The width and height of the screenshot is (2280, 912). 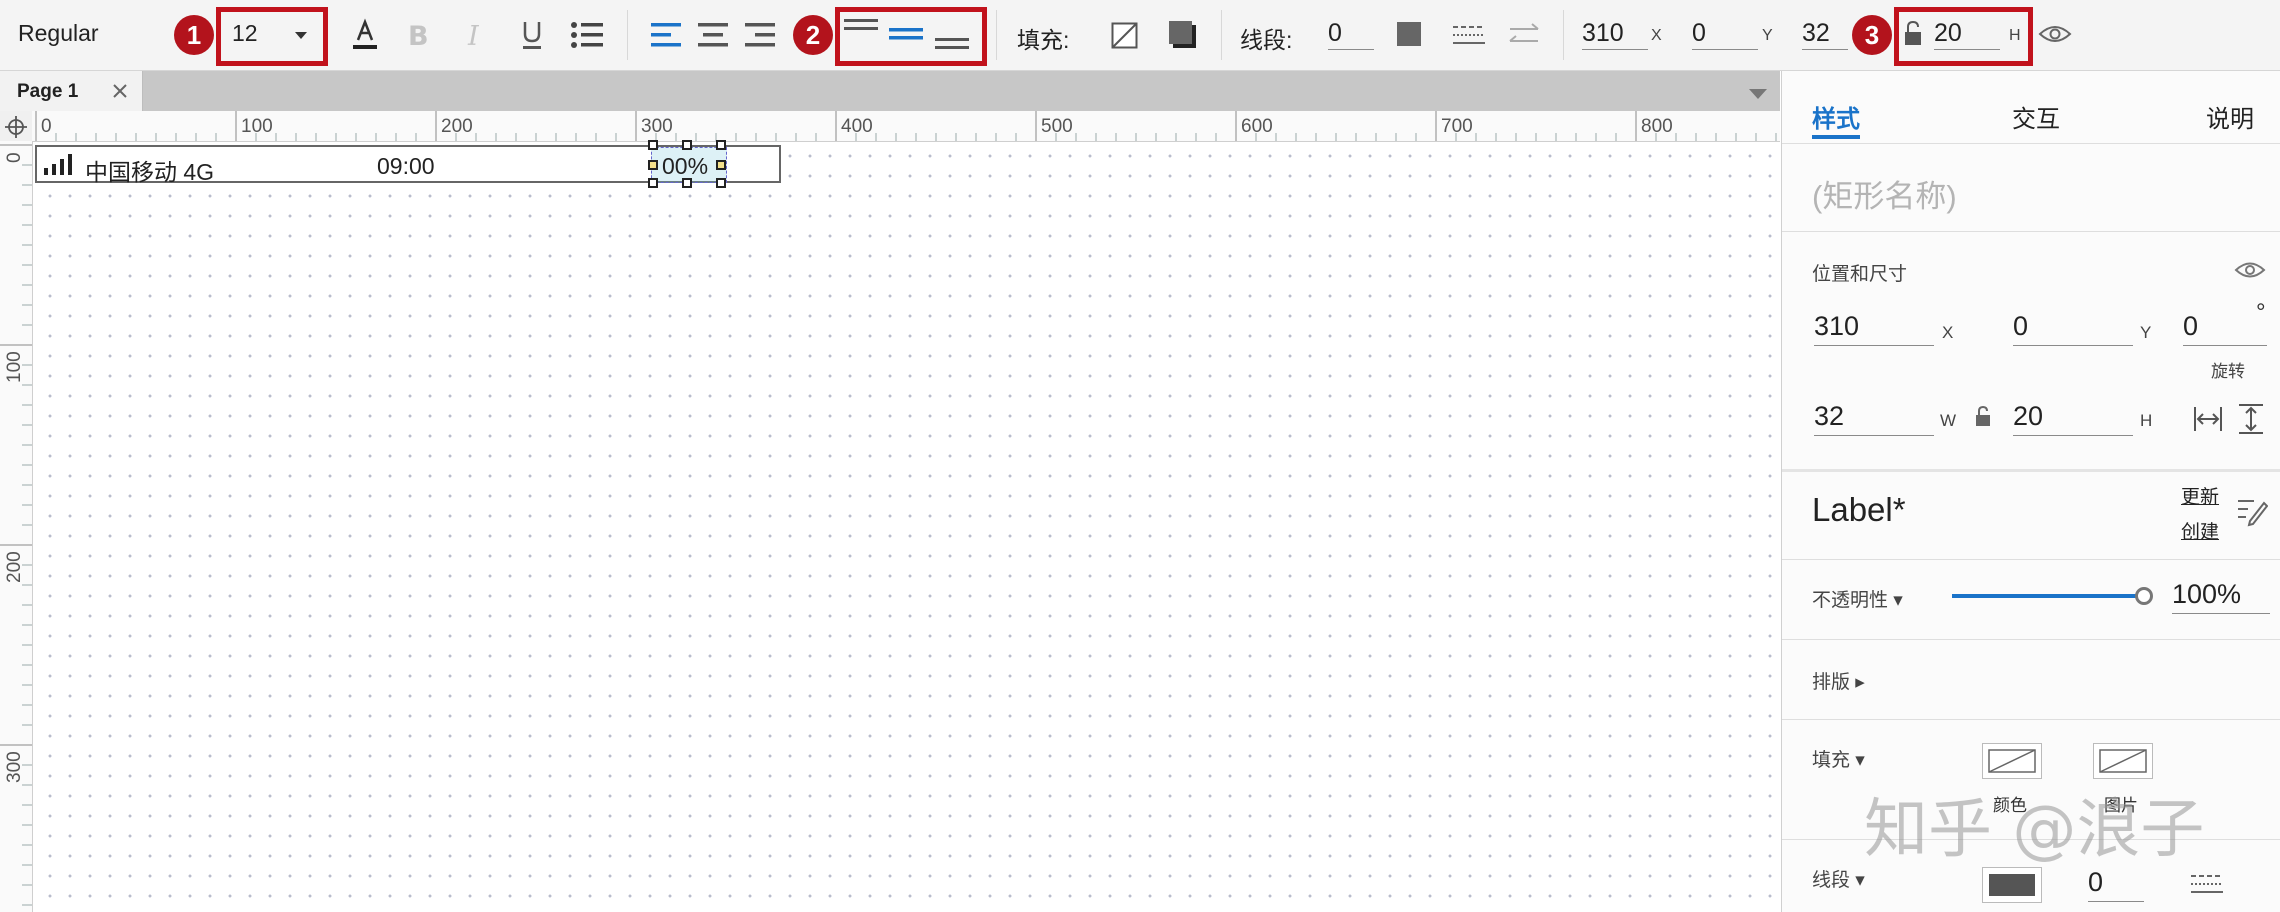 What do you see at coordinates (666, 35) in the screenshot?
I see `align-left-icon` at bounding box center [666, 35].